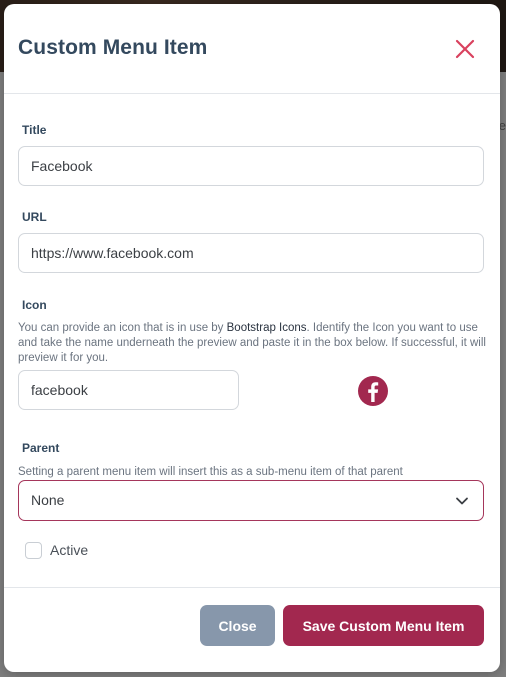 This screenshot has width=506, height=677. What do you see at coordinates (128, 390) in the screenshot?
I see `icon-input` at bounding box center [128, 390].